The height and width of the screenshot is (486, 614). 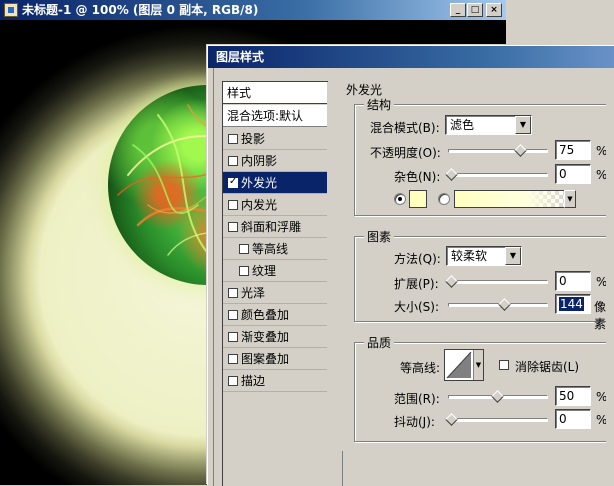 What do you see at coordinates (253, 139) in the screenshot?
I see `style-item-label: 投影` at bounding box center [253, 139].